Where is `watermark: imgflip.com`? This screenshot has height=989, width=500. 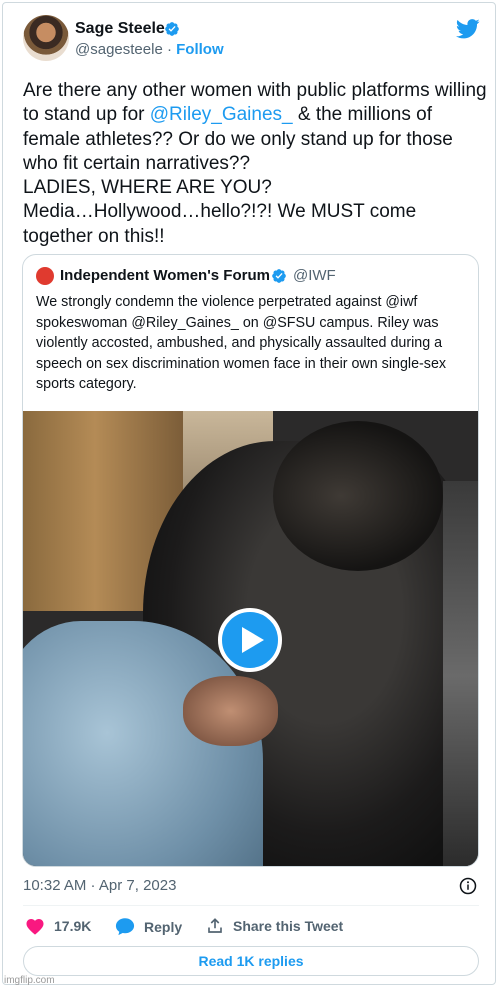
watermark: imgflip.com is located at coordinates (29, 980).